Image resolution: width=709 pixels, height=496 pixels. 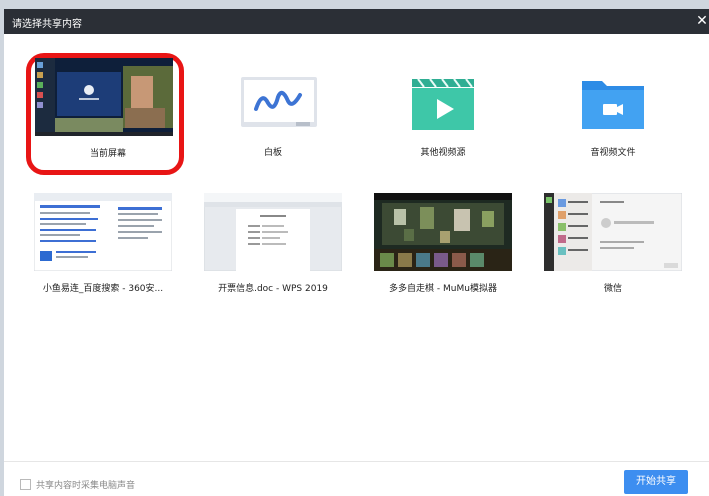 I want to click on video-folder-icon, so click(x=613, y=105).